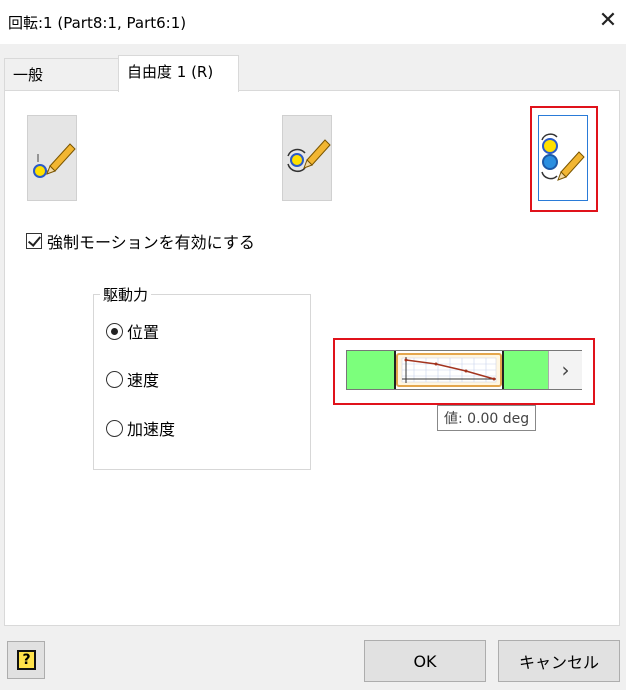 This screenshot has width=626, height=690. What do you see at coordinates (151, 429) in the screenshot?
I see `radio-acceleration-label: 加速度` at bounding box center [151, 429].